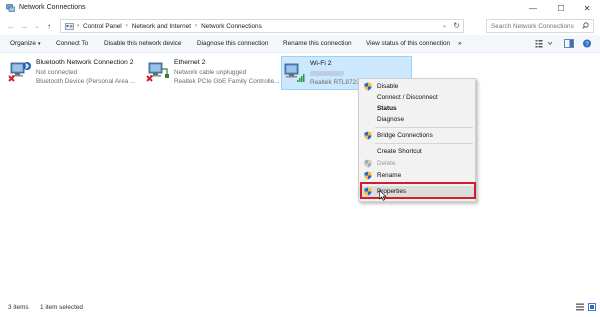 The height and width of the screenshot is (317, 600). I want to click on change-view-icon, so click(540, 43).